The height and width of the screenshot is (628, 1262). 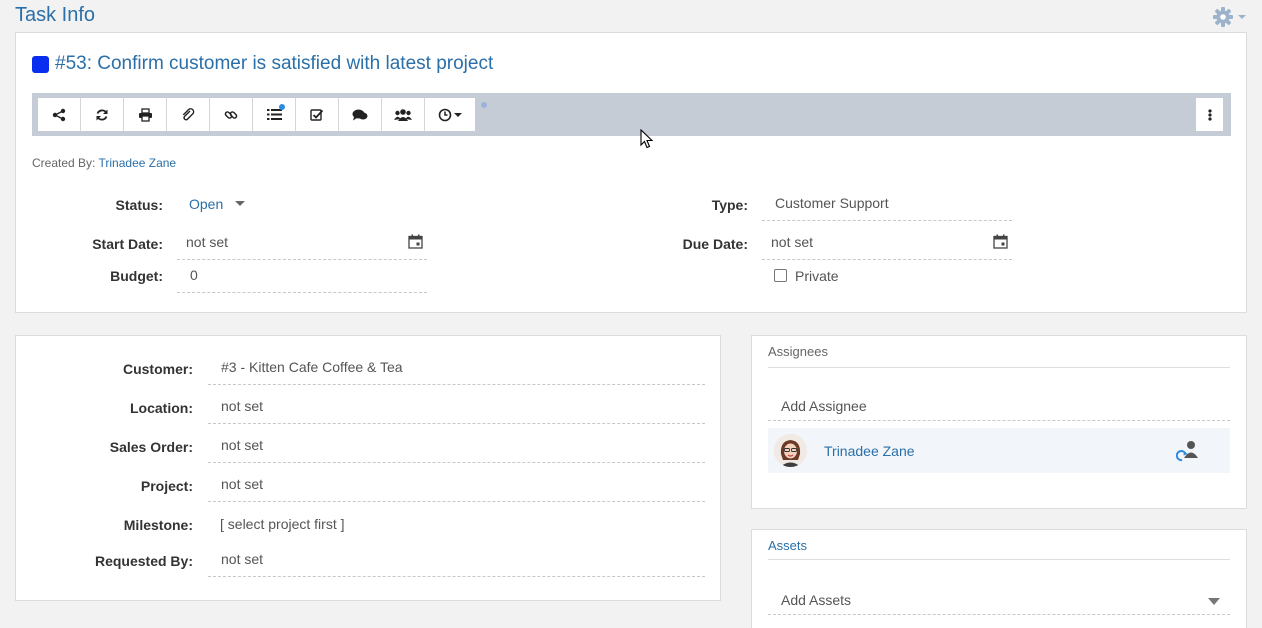 I want to click on page-title: Task Info, so click(x=55, y=15).